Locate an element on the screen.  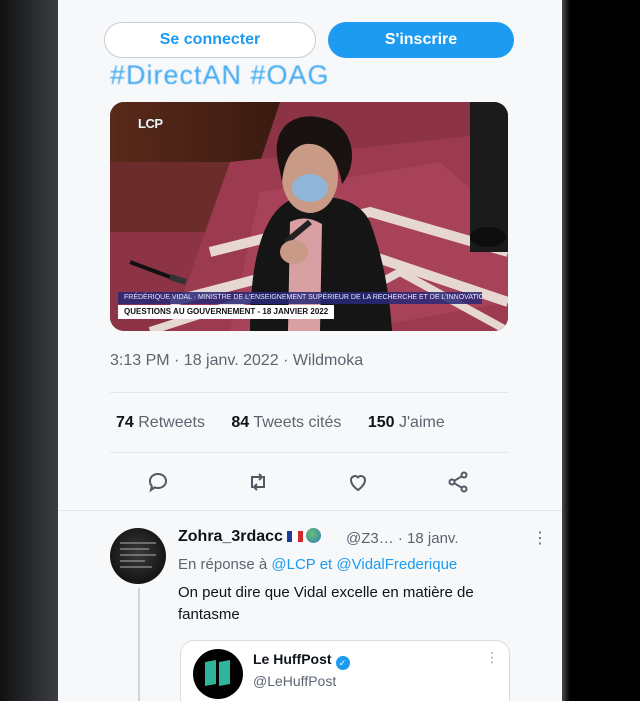
quotes-label: Tweets cités is located at coordinates (297, 422).